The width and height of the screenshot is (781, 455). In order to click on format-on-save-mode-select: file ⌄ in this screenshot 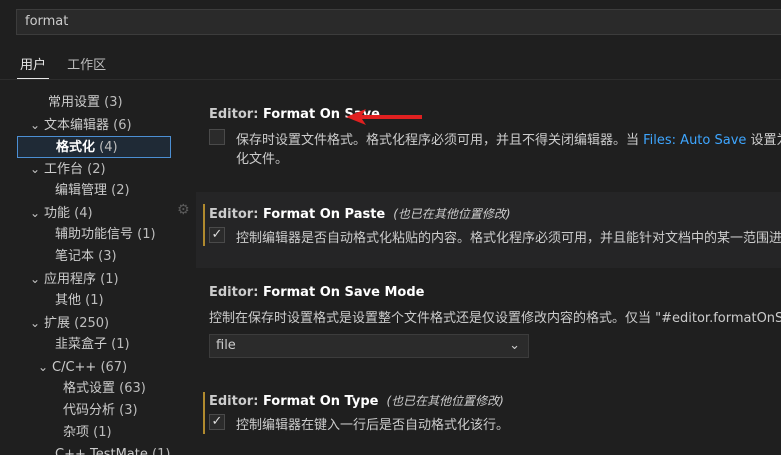, I will do `click(369, 346)`.